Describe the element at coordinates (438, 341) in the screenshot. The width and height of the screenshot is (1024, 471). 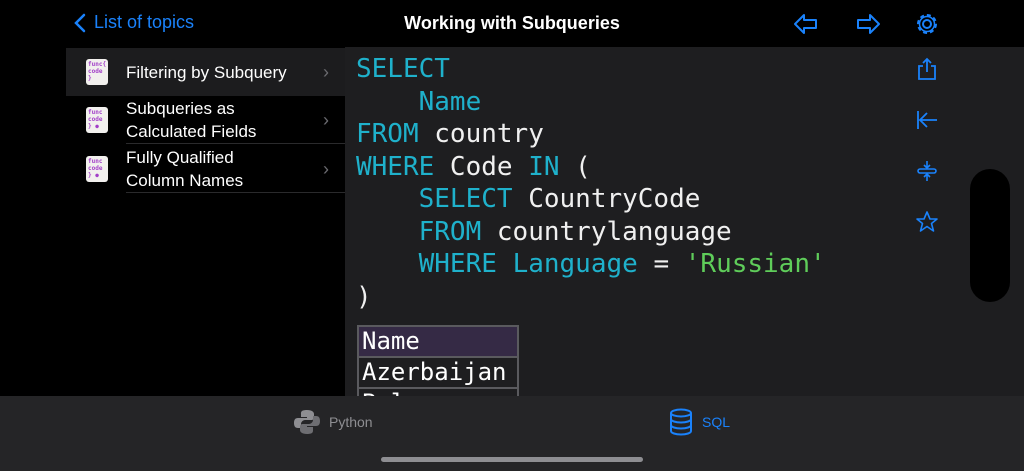
I see `column-header: Name` at that location.